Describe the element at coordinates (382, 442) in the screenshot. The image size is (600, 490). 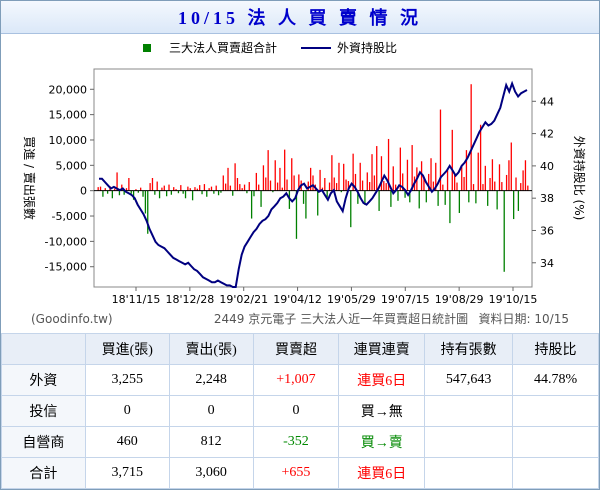
I see `streak-cell: 買→賣` at that location.